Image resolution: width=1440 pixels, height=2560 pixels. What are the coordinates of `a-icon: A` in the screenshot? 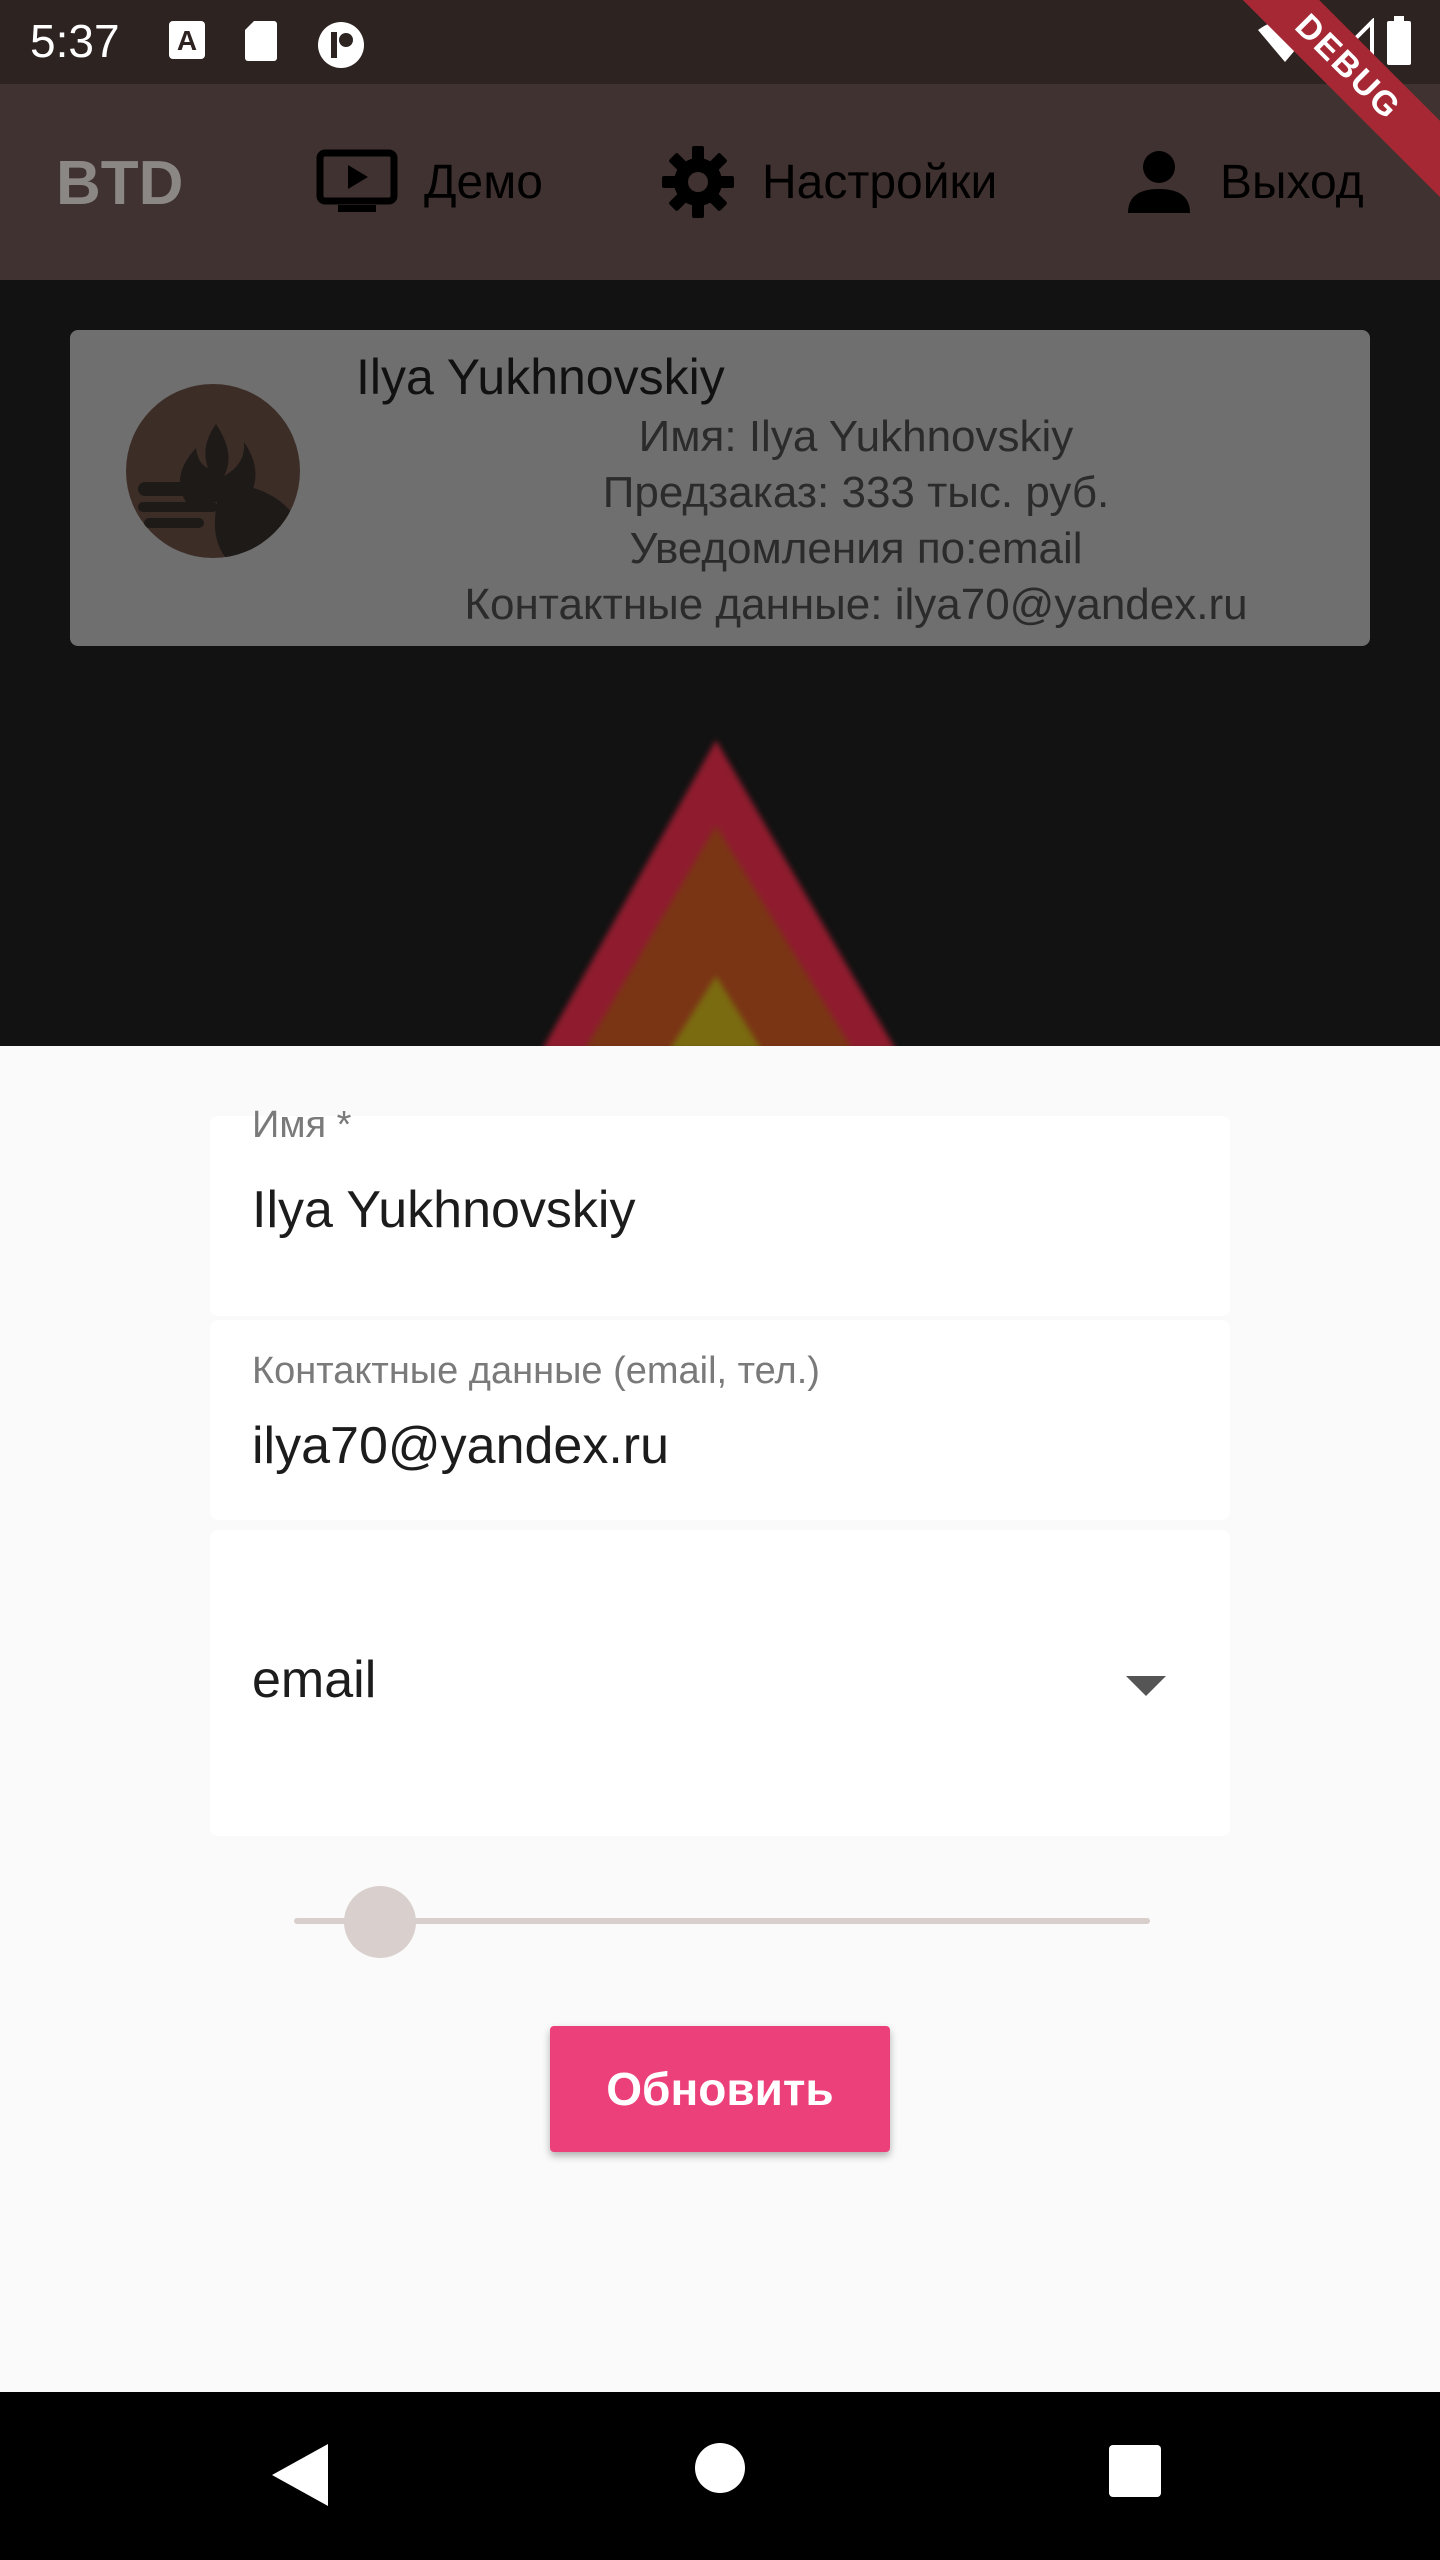 It's located at (187, 40).